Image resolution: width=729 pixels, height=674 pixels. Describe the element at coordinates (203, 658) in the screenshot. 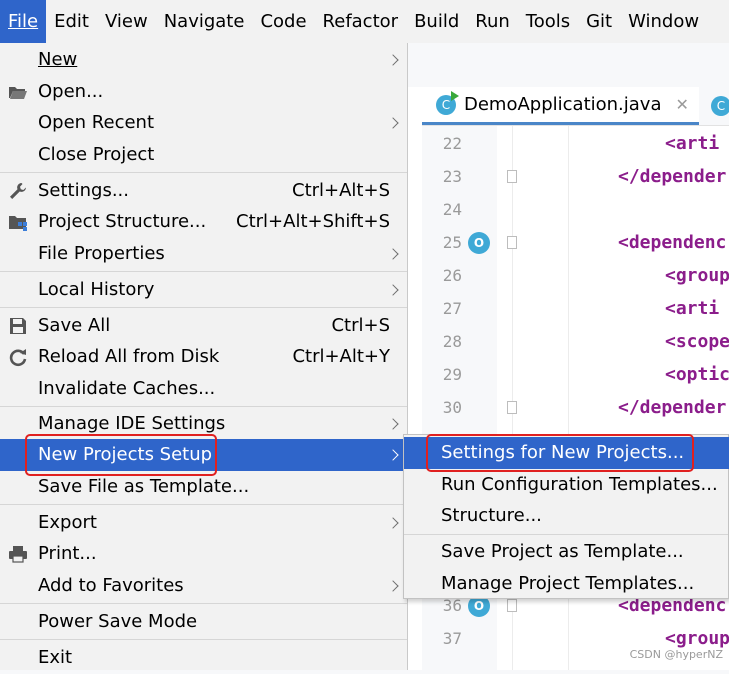

I see `menu-item-exit: Exit` at that location.